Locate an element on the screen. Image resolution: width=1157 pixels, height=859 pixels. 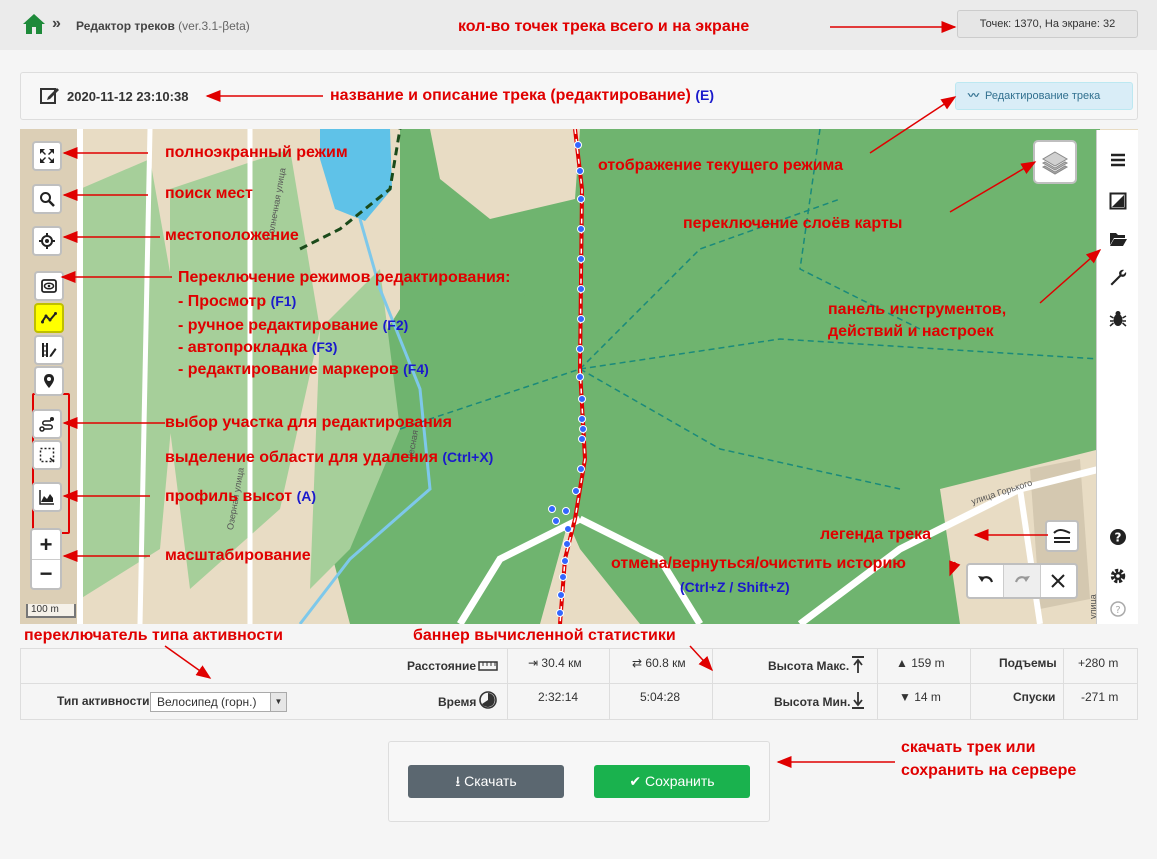
annotation-search: поиск мест is located at coordinates (209, 193).